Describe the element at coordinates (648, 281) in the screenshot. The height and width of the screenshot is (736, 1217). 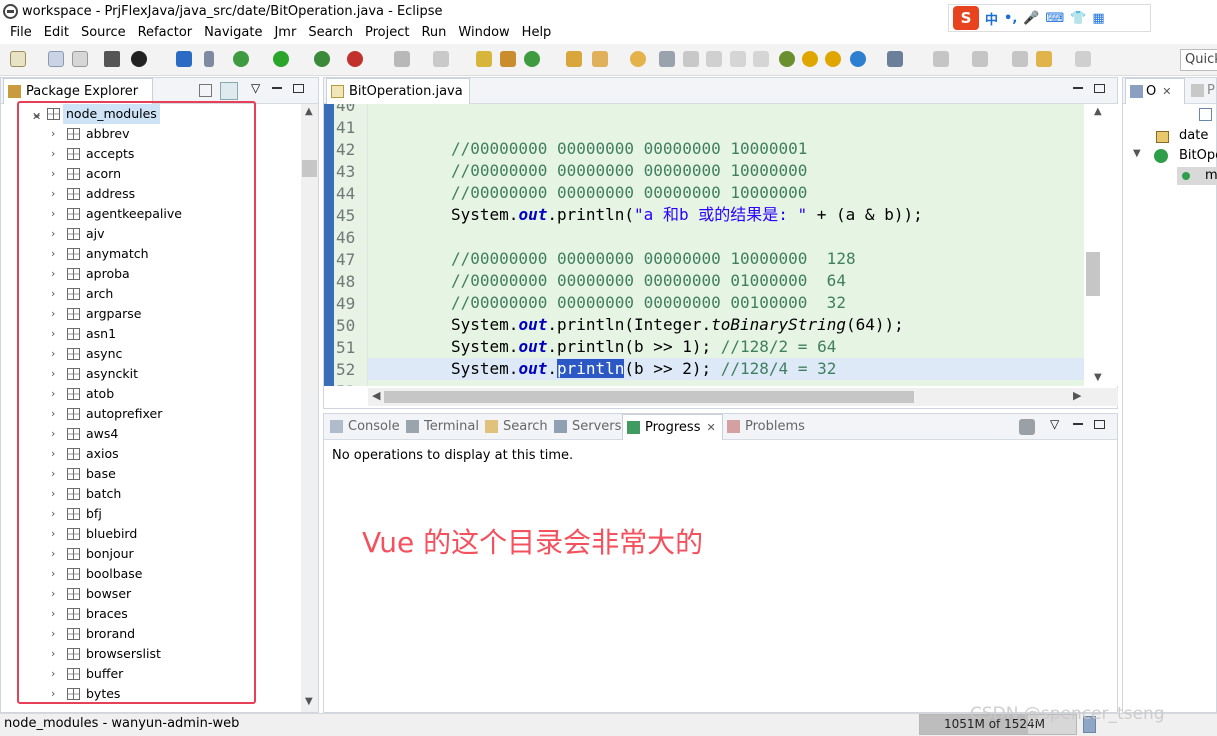
I see `code-line: //00000000 00000000 00000000 01000000 64` at that location.